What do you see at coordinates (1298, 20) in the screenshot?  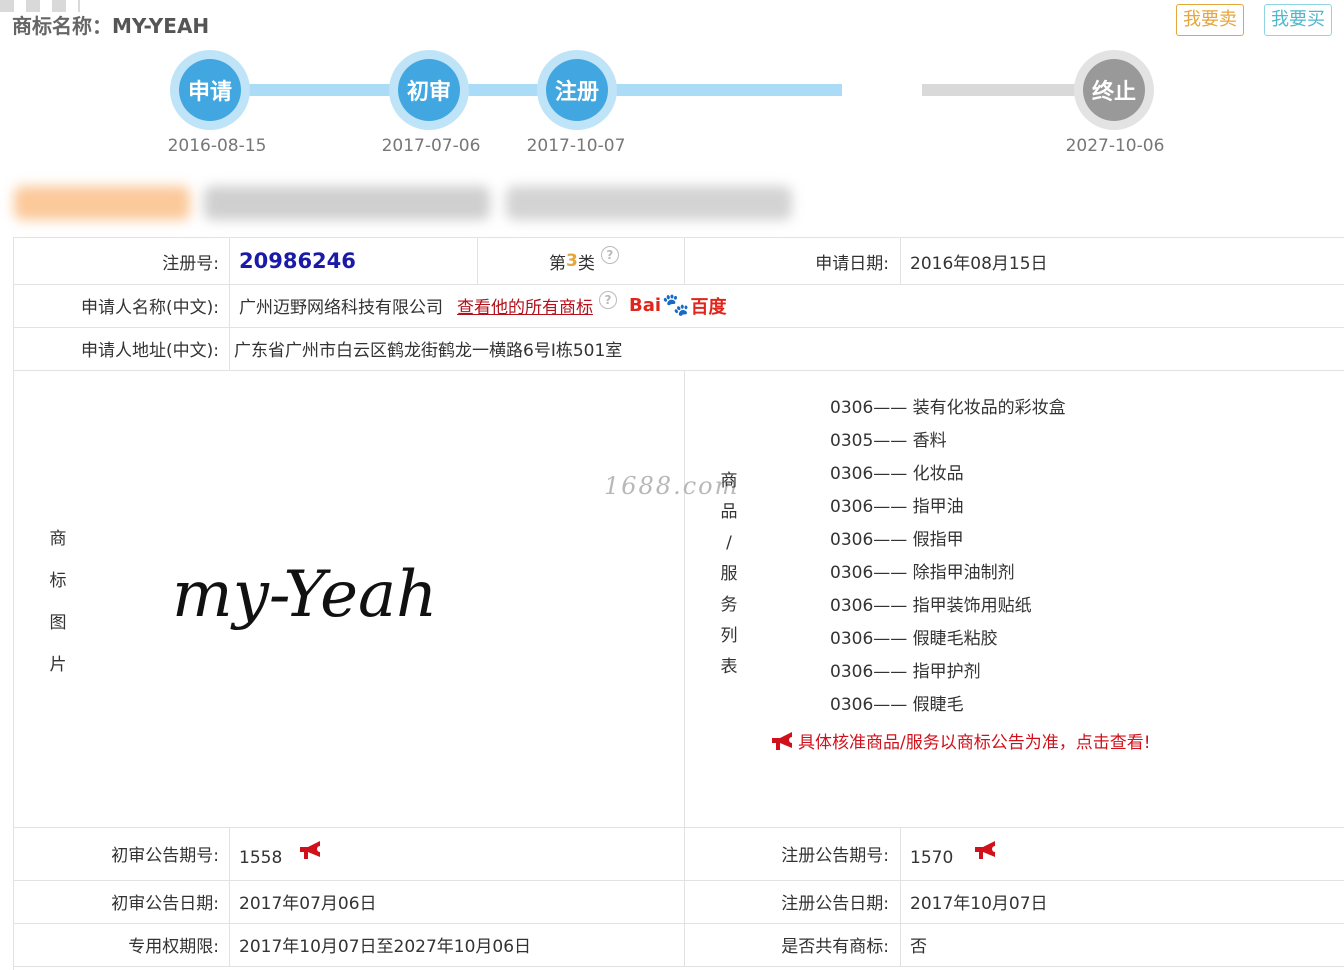 I see `buy-button: 我要买` at bounding box center [1298, 20].